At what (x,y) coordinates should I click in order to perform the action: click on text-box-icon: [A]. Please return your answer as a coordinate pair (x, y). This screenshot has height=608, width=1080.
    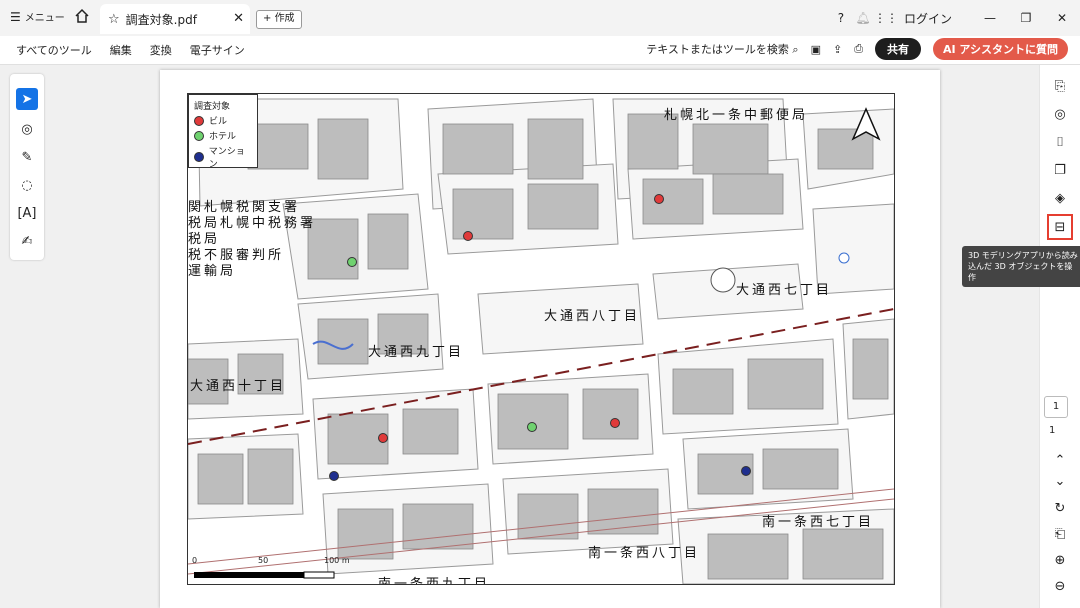
    Looking at the image, I should click on (27, 213).